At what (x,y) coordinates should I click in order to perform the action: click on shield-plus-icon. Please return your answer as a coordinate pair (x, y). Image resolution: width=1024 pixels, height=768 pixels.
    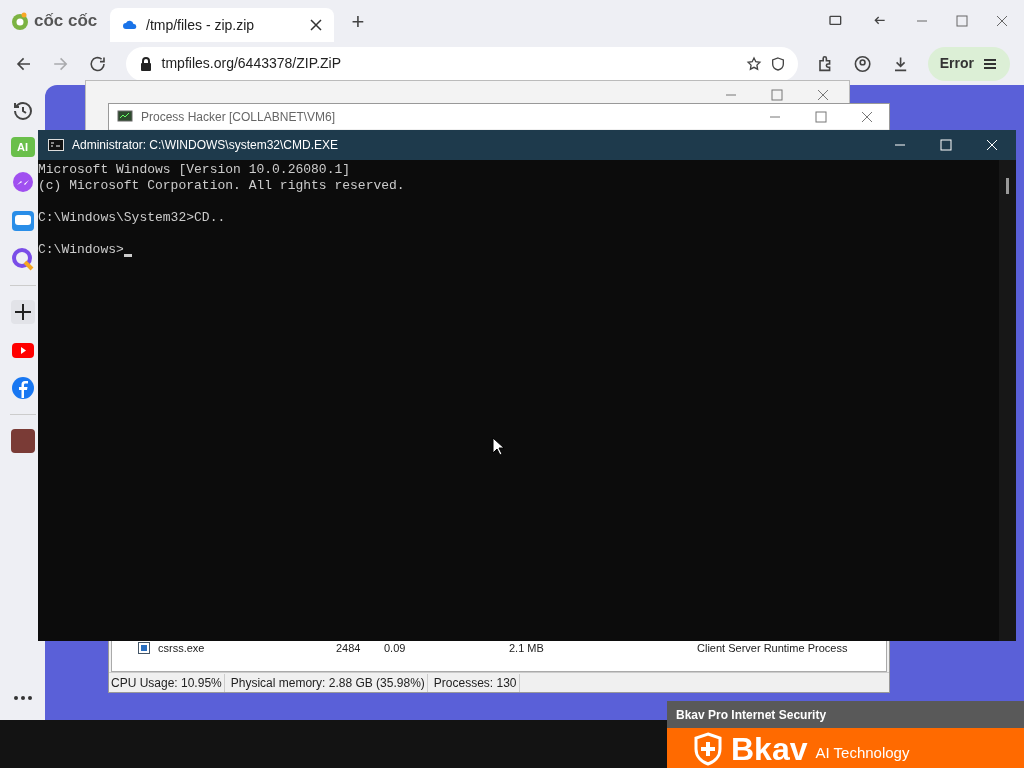
    Looking at the image, I should click on (708, 749).